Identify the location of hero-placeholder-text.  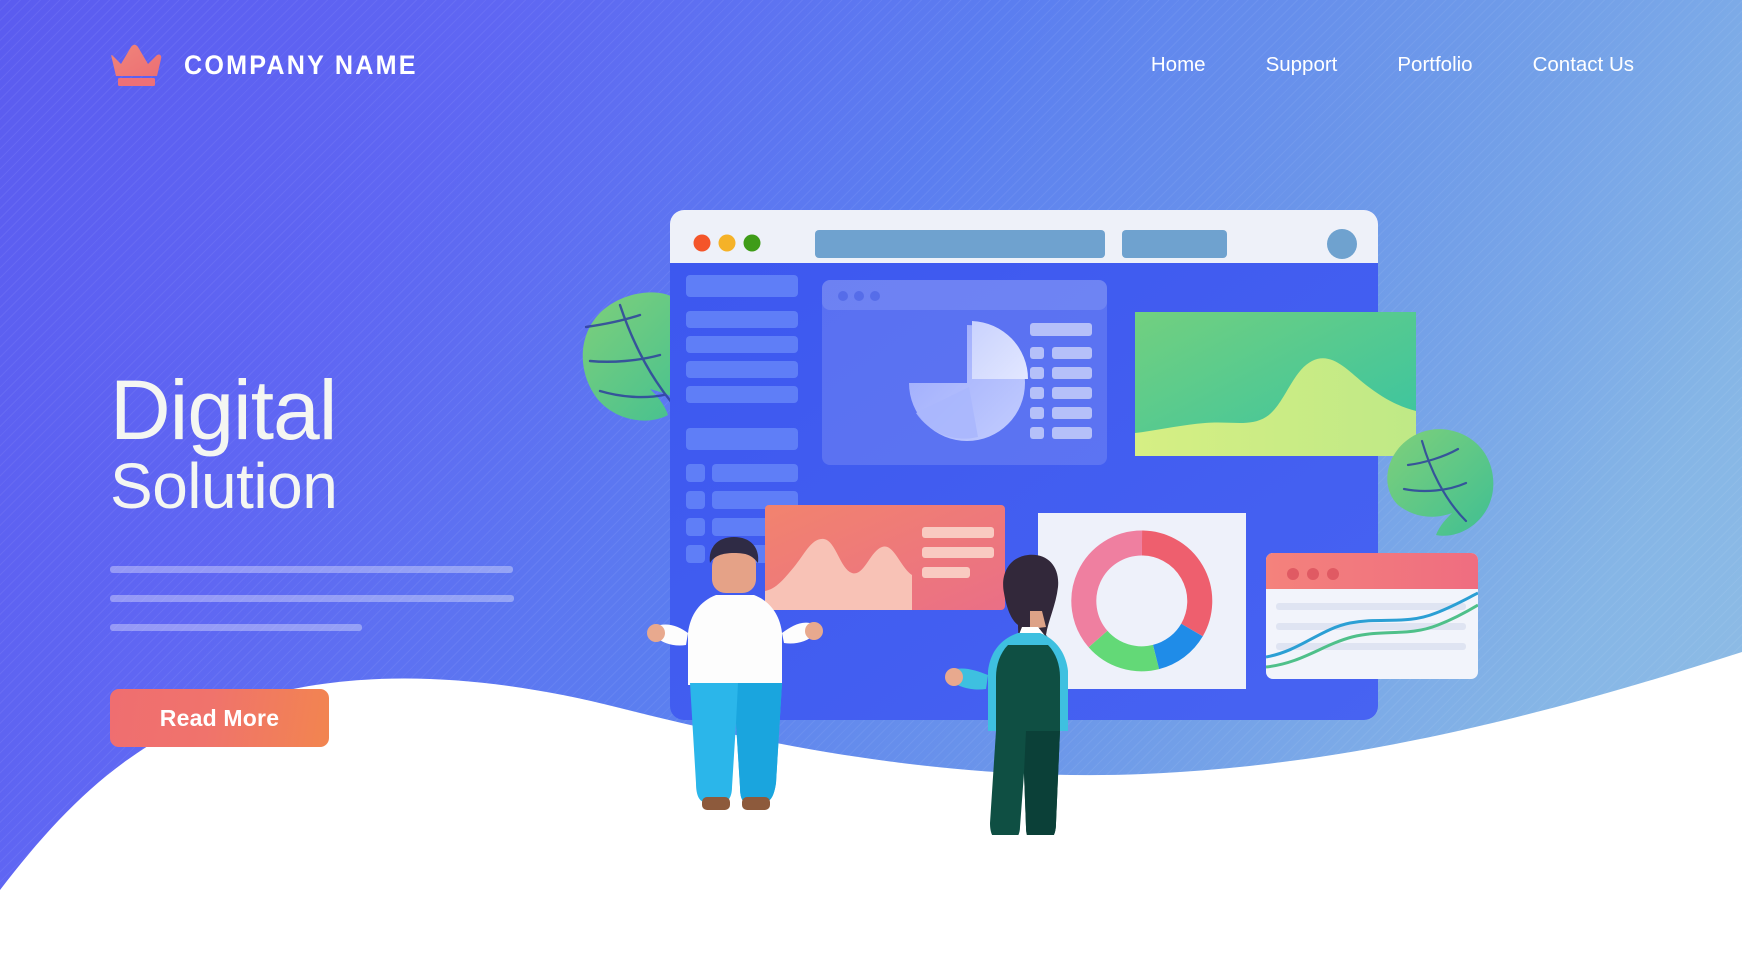
(370, 599).